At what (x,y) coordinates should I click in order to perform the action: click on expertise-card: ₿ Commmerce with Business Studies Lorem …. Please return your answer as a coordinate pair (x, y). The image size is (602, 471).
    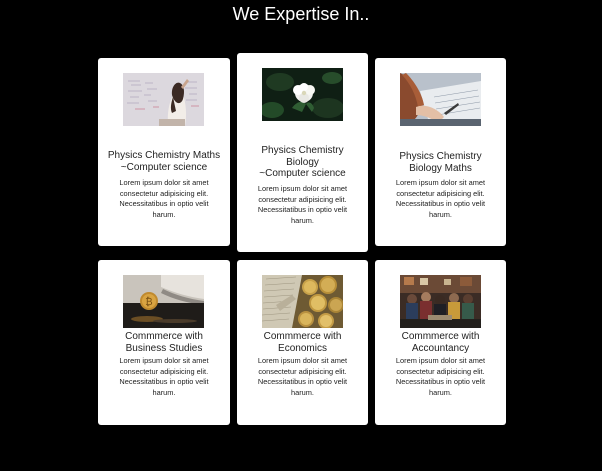
    Looking at the image, I should click on (164, 342).